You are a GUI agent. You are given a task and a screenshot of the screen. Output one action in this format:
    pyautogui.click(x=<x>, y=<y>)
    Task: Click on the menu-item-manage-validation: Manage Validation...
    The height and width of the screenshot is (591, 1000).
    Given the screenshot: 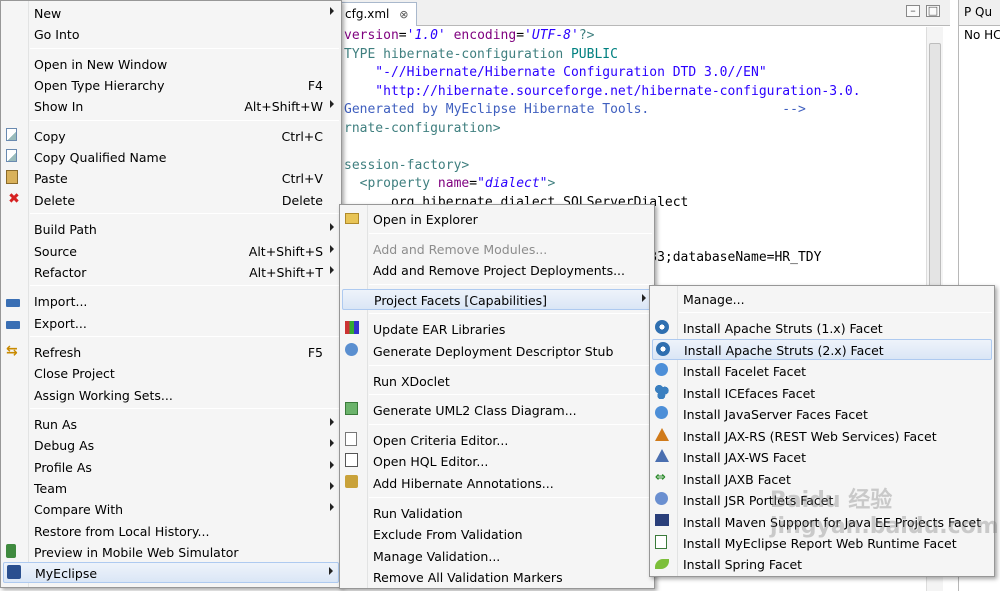 What is the action you would take?
    pyautogui.click(x=497, y=555)
    